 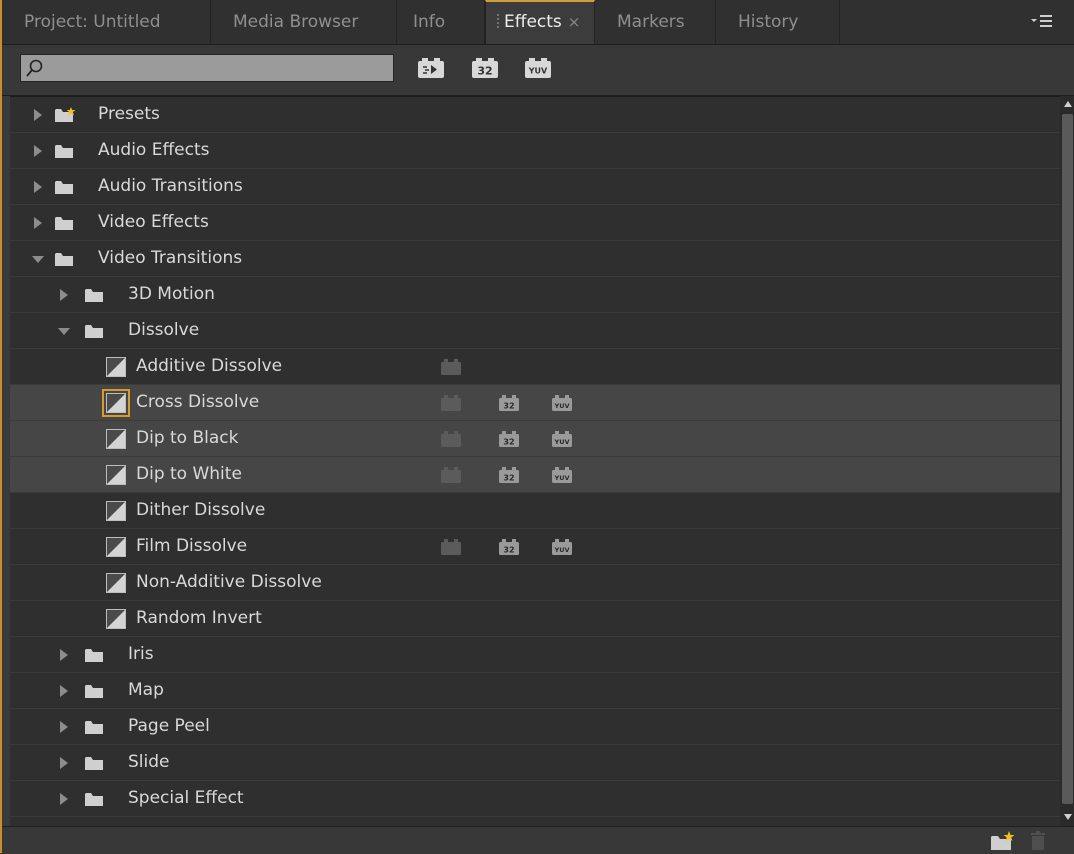 I want to click on folder-row-map: Map, so click(x=535, y=691).